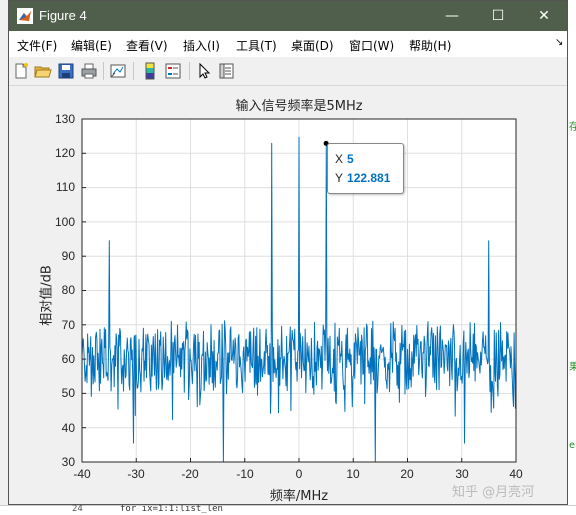 The height and width of the screenshot is (515, 576). Describe the element at coordinates (299, 474) in the screenshot. I see `x-tick-label: 0` at that location.